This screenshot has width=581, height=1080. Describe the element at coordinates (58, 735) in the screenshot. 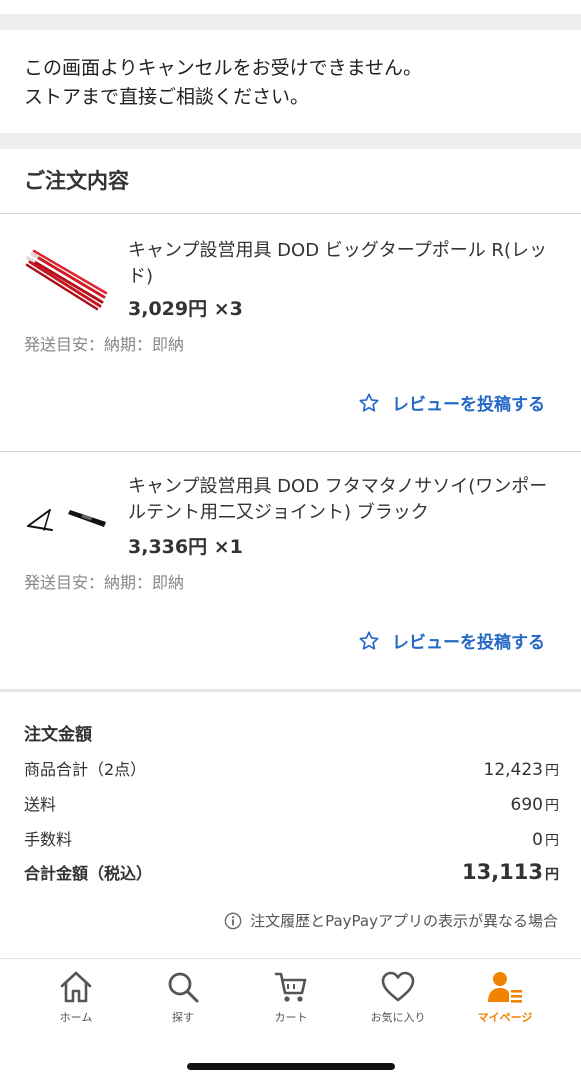

I see `summary-title: 注文金額` at that location.